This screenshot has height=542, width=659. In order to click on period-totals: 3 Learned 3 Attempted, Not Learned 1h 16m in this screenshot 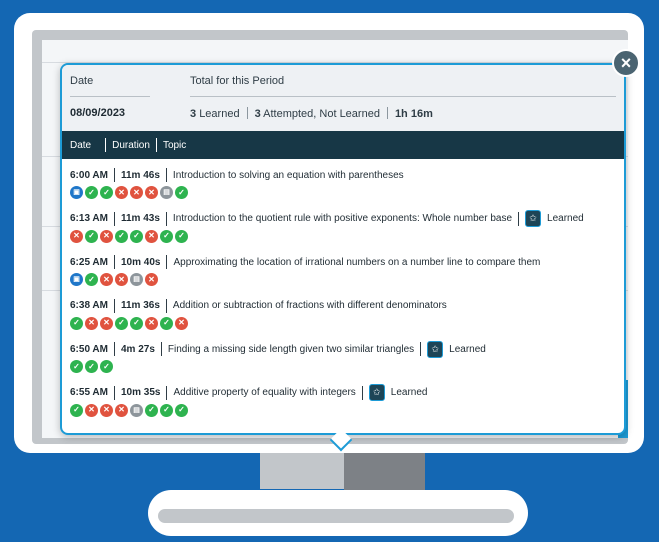, I will do `click(311, 113)`.